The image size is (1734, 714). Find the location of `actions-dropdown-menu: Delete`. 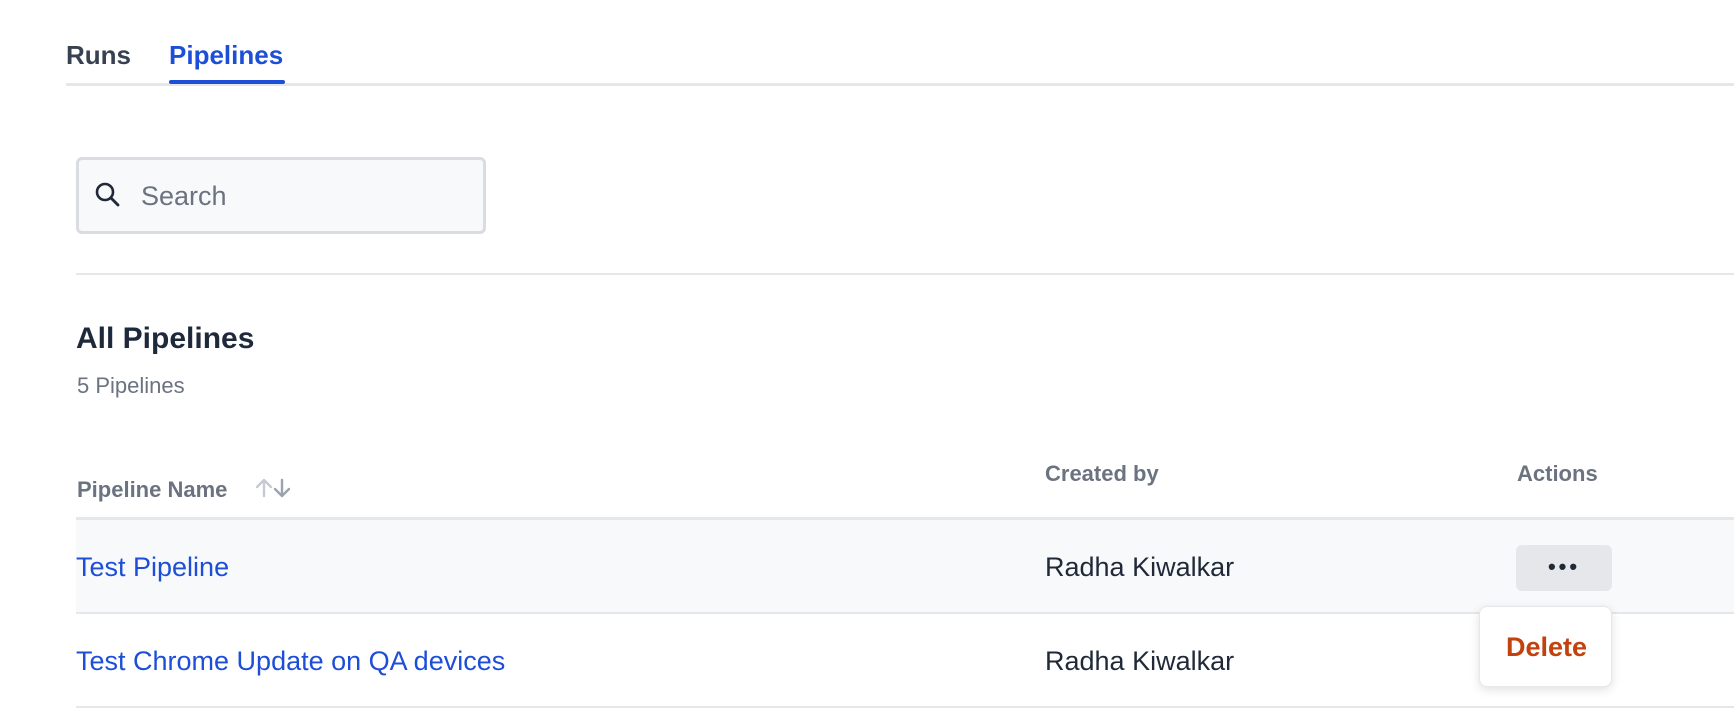

actions-dropdown-menu: Delete is located at coordinates (1545, 646).